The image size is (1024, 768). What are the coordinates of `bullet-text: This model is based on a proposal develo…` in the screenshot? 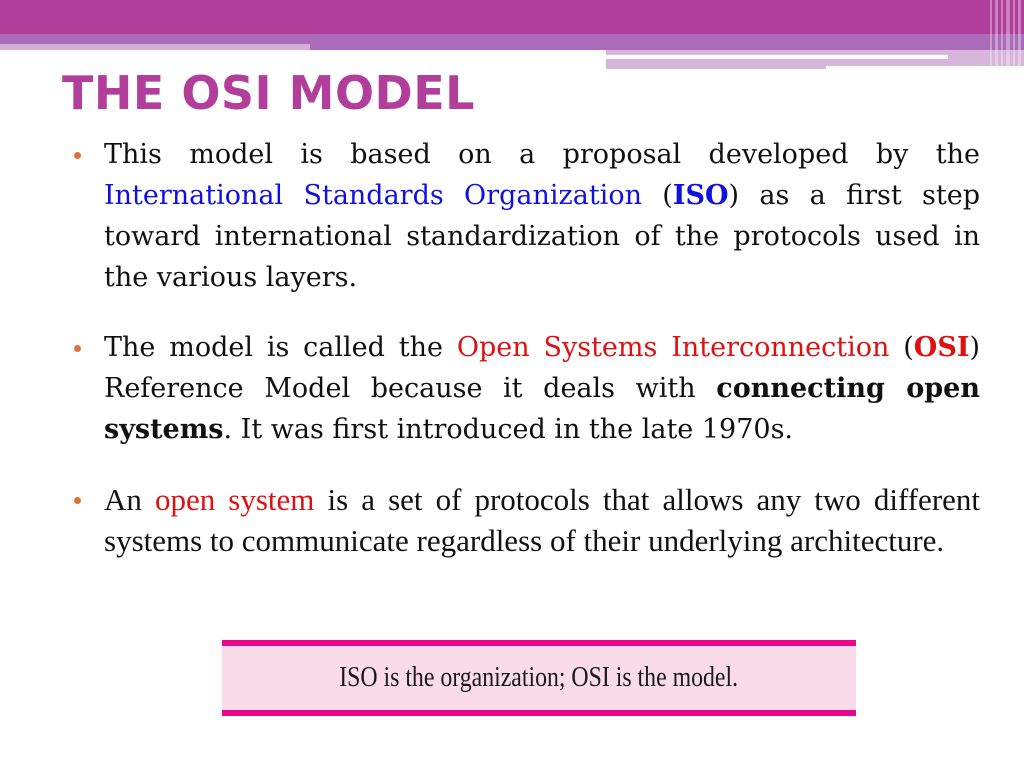 It's located at (542, 154).